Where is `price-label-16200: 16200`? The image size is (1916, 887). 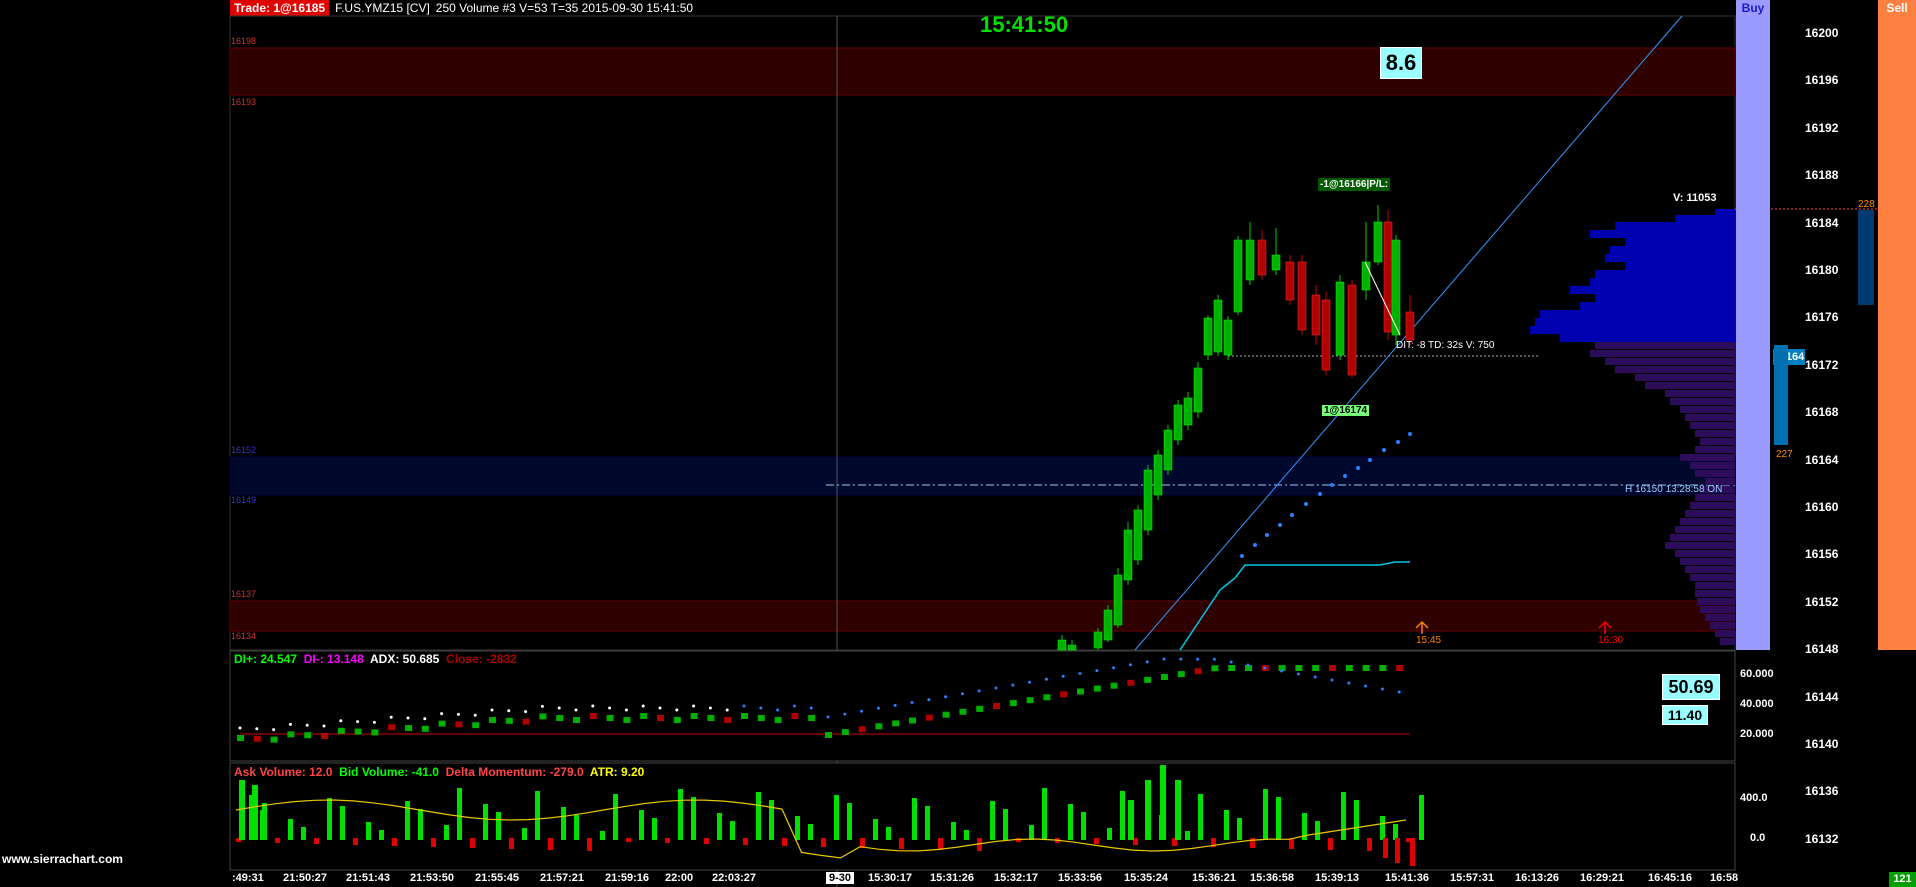
price-label-16200: 16200 is located at coordinates (1822, 33).